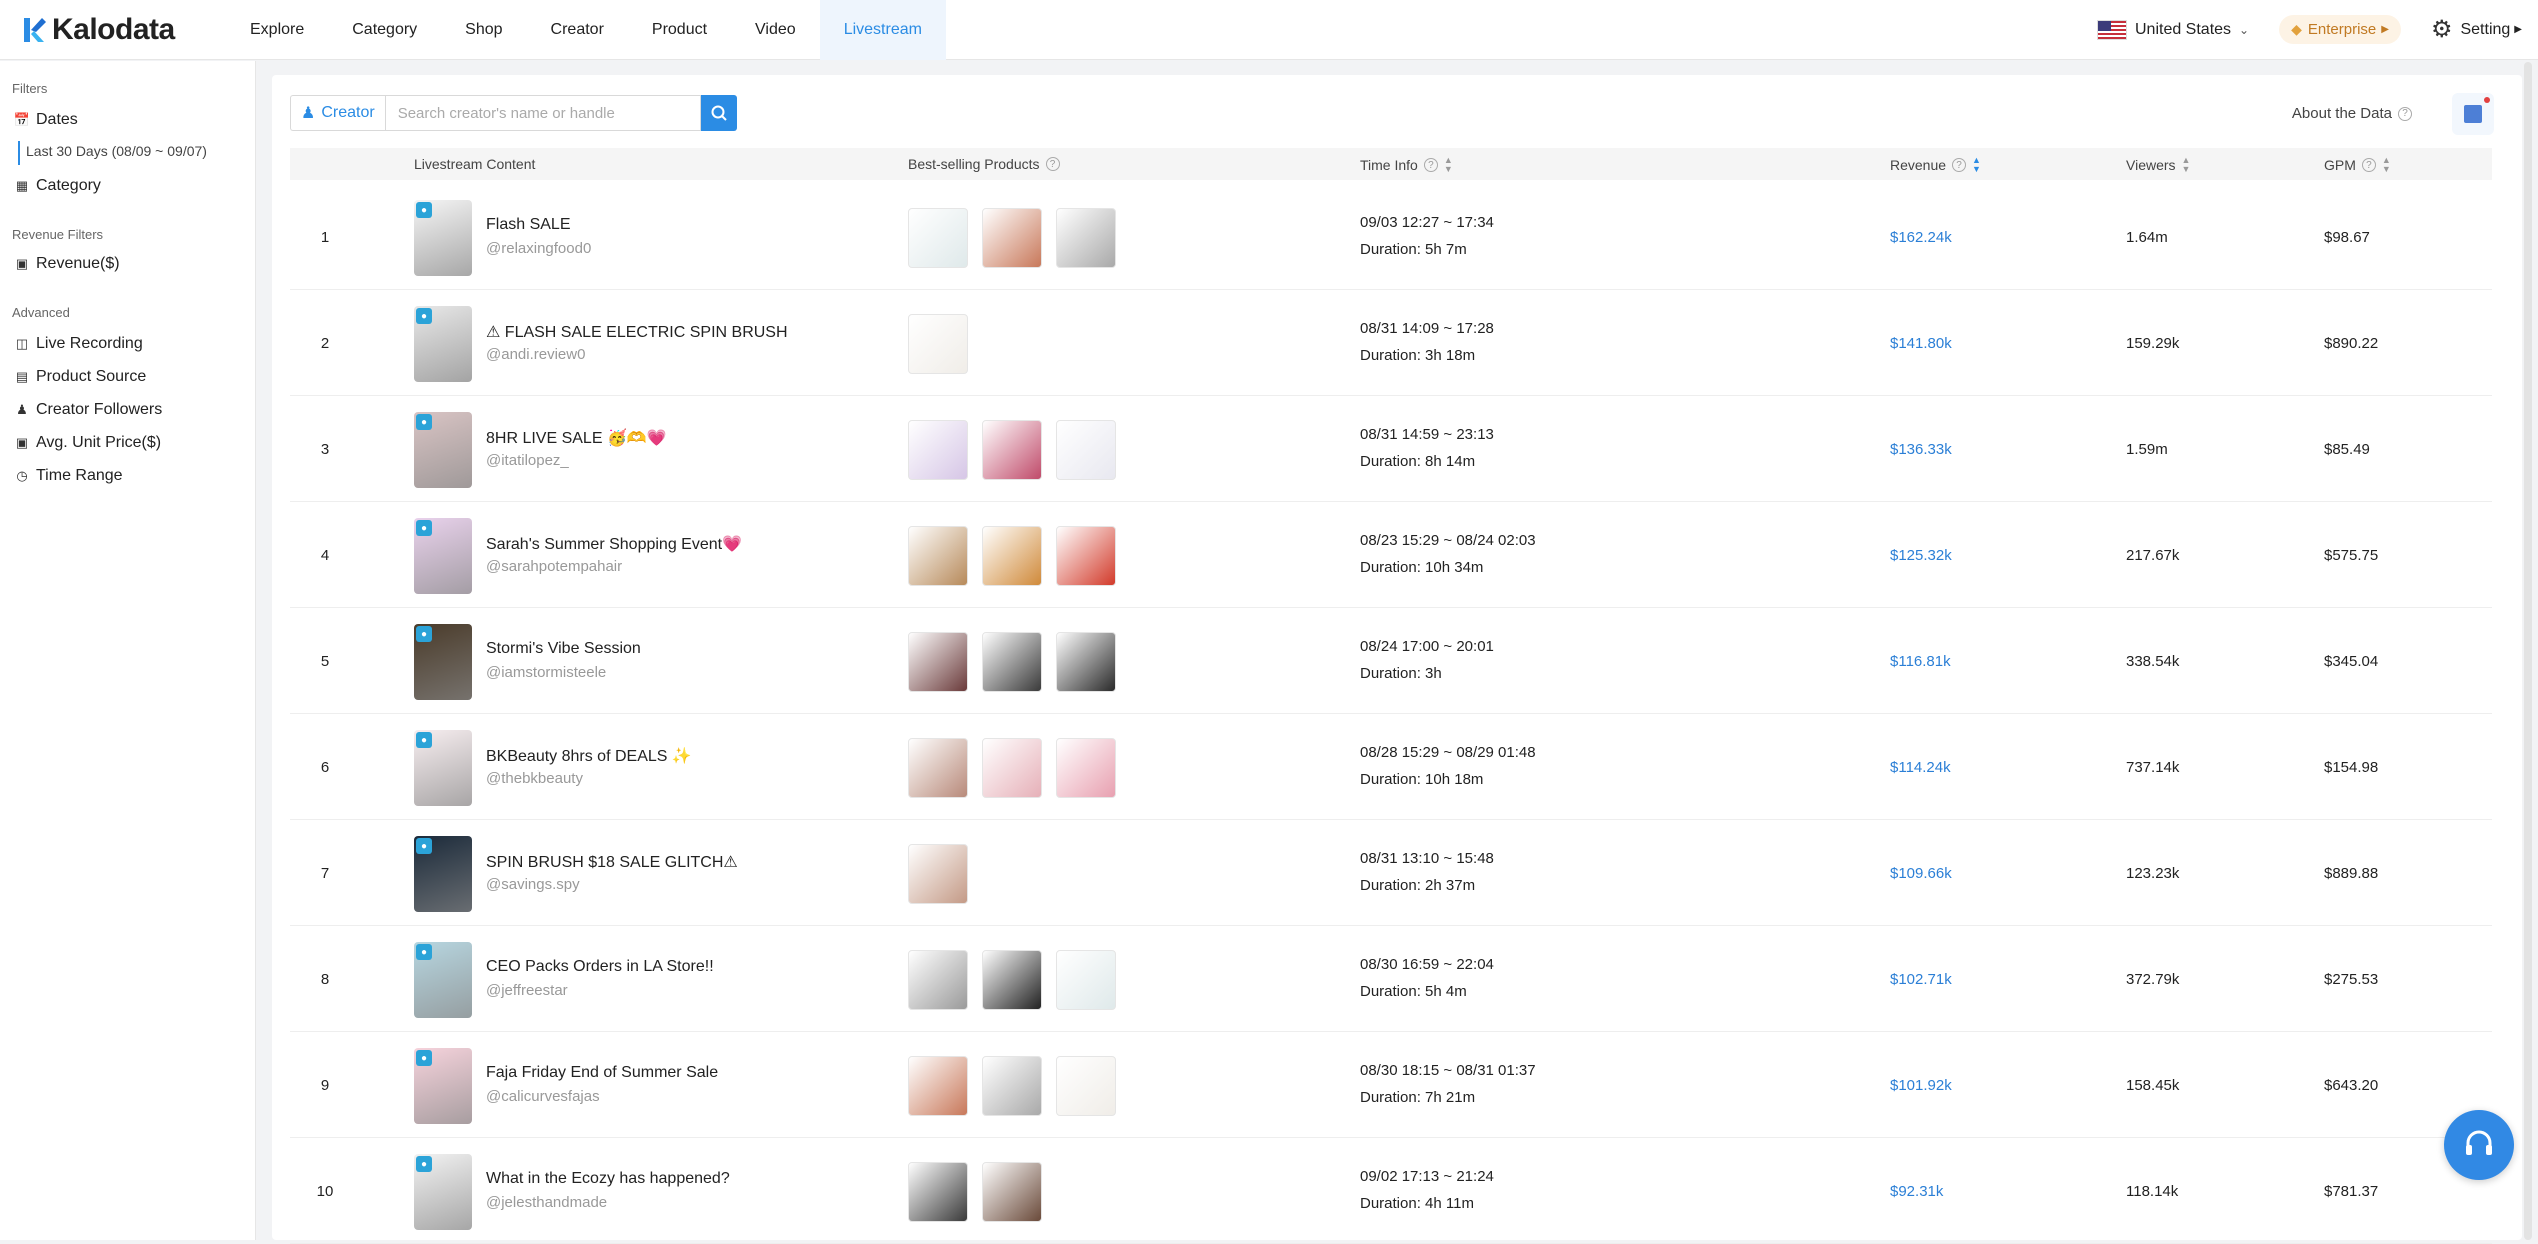  Describe the element at coordinates (1921, 1085) in the screenshot. I see `revenue-value: $101.92k` at that location.